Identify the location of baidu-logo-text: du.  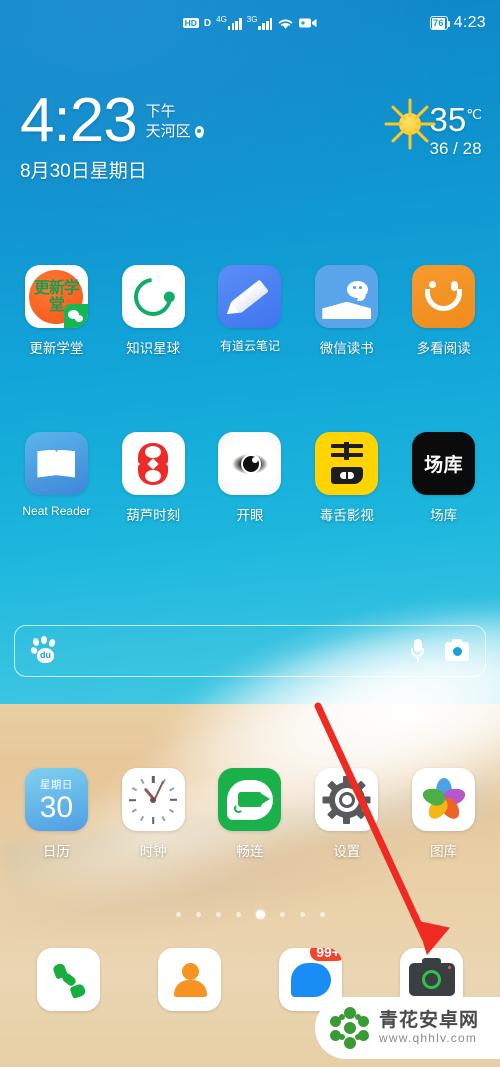
(45, 655).